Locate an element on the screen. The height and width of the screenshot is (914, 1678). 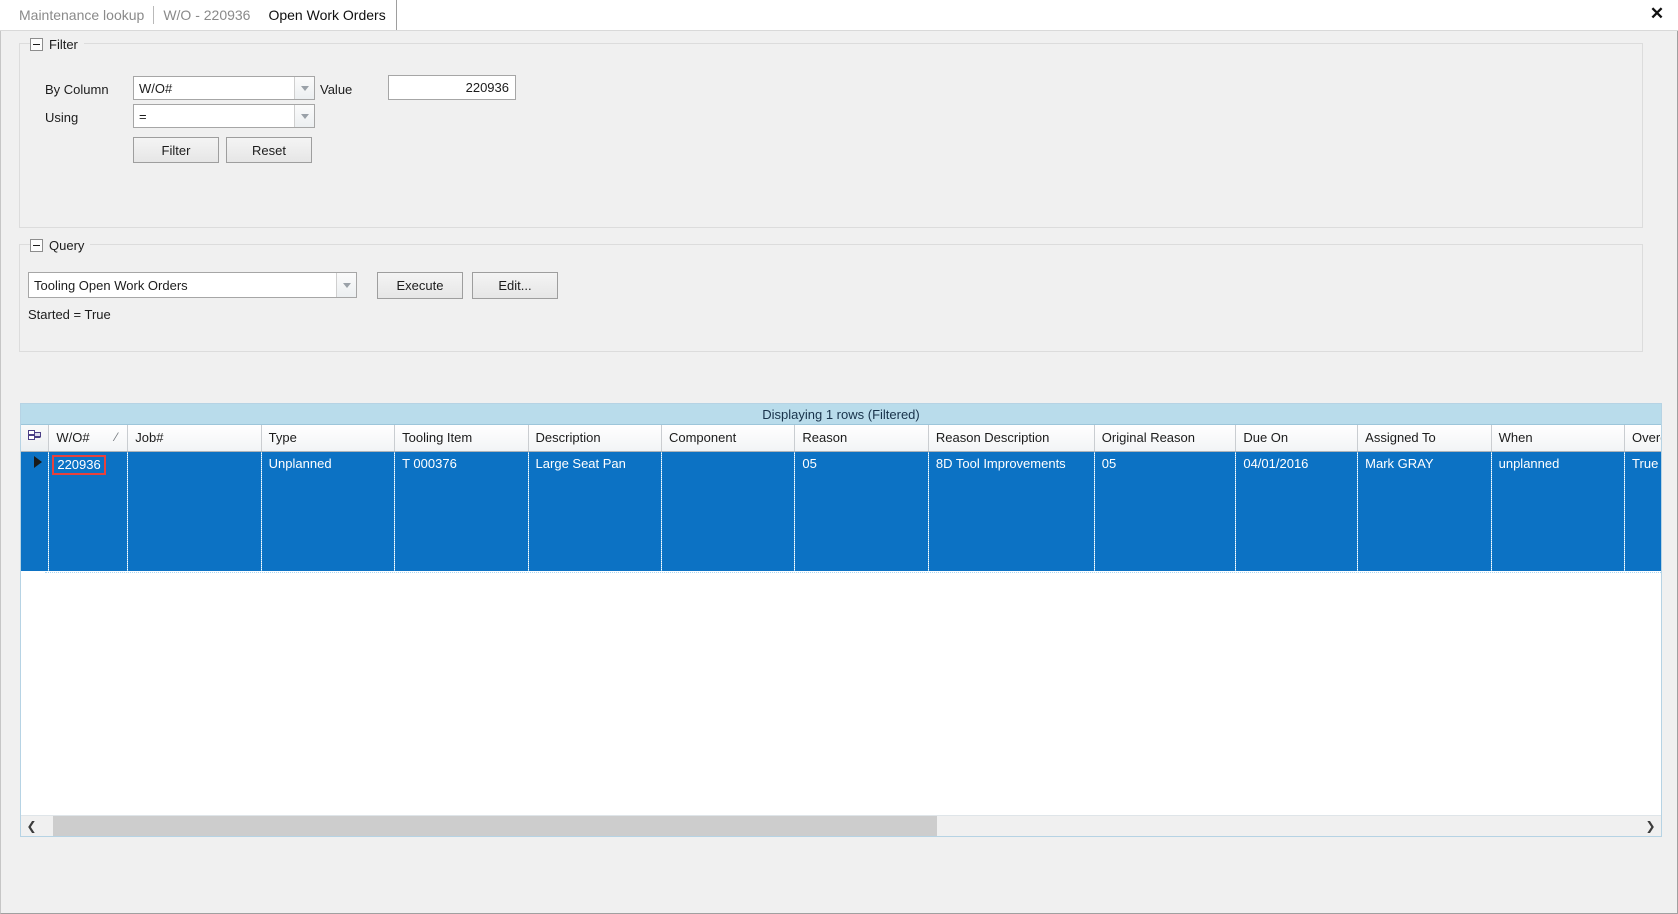
grid-caption: Displaying 1 rows (Filtered) is located at coordinates (841, 414).